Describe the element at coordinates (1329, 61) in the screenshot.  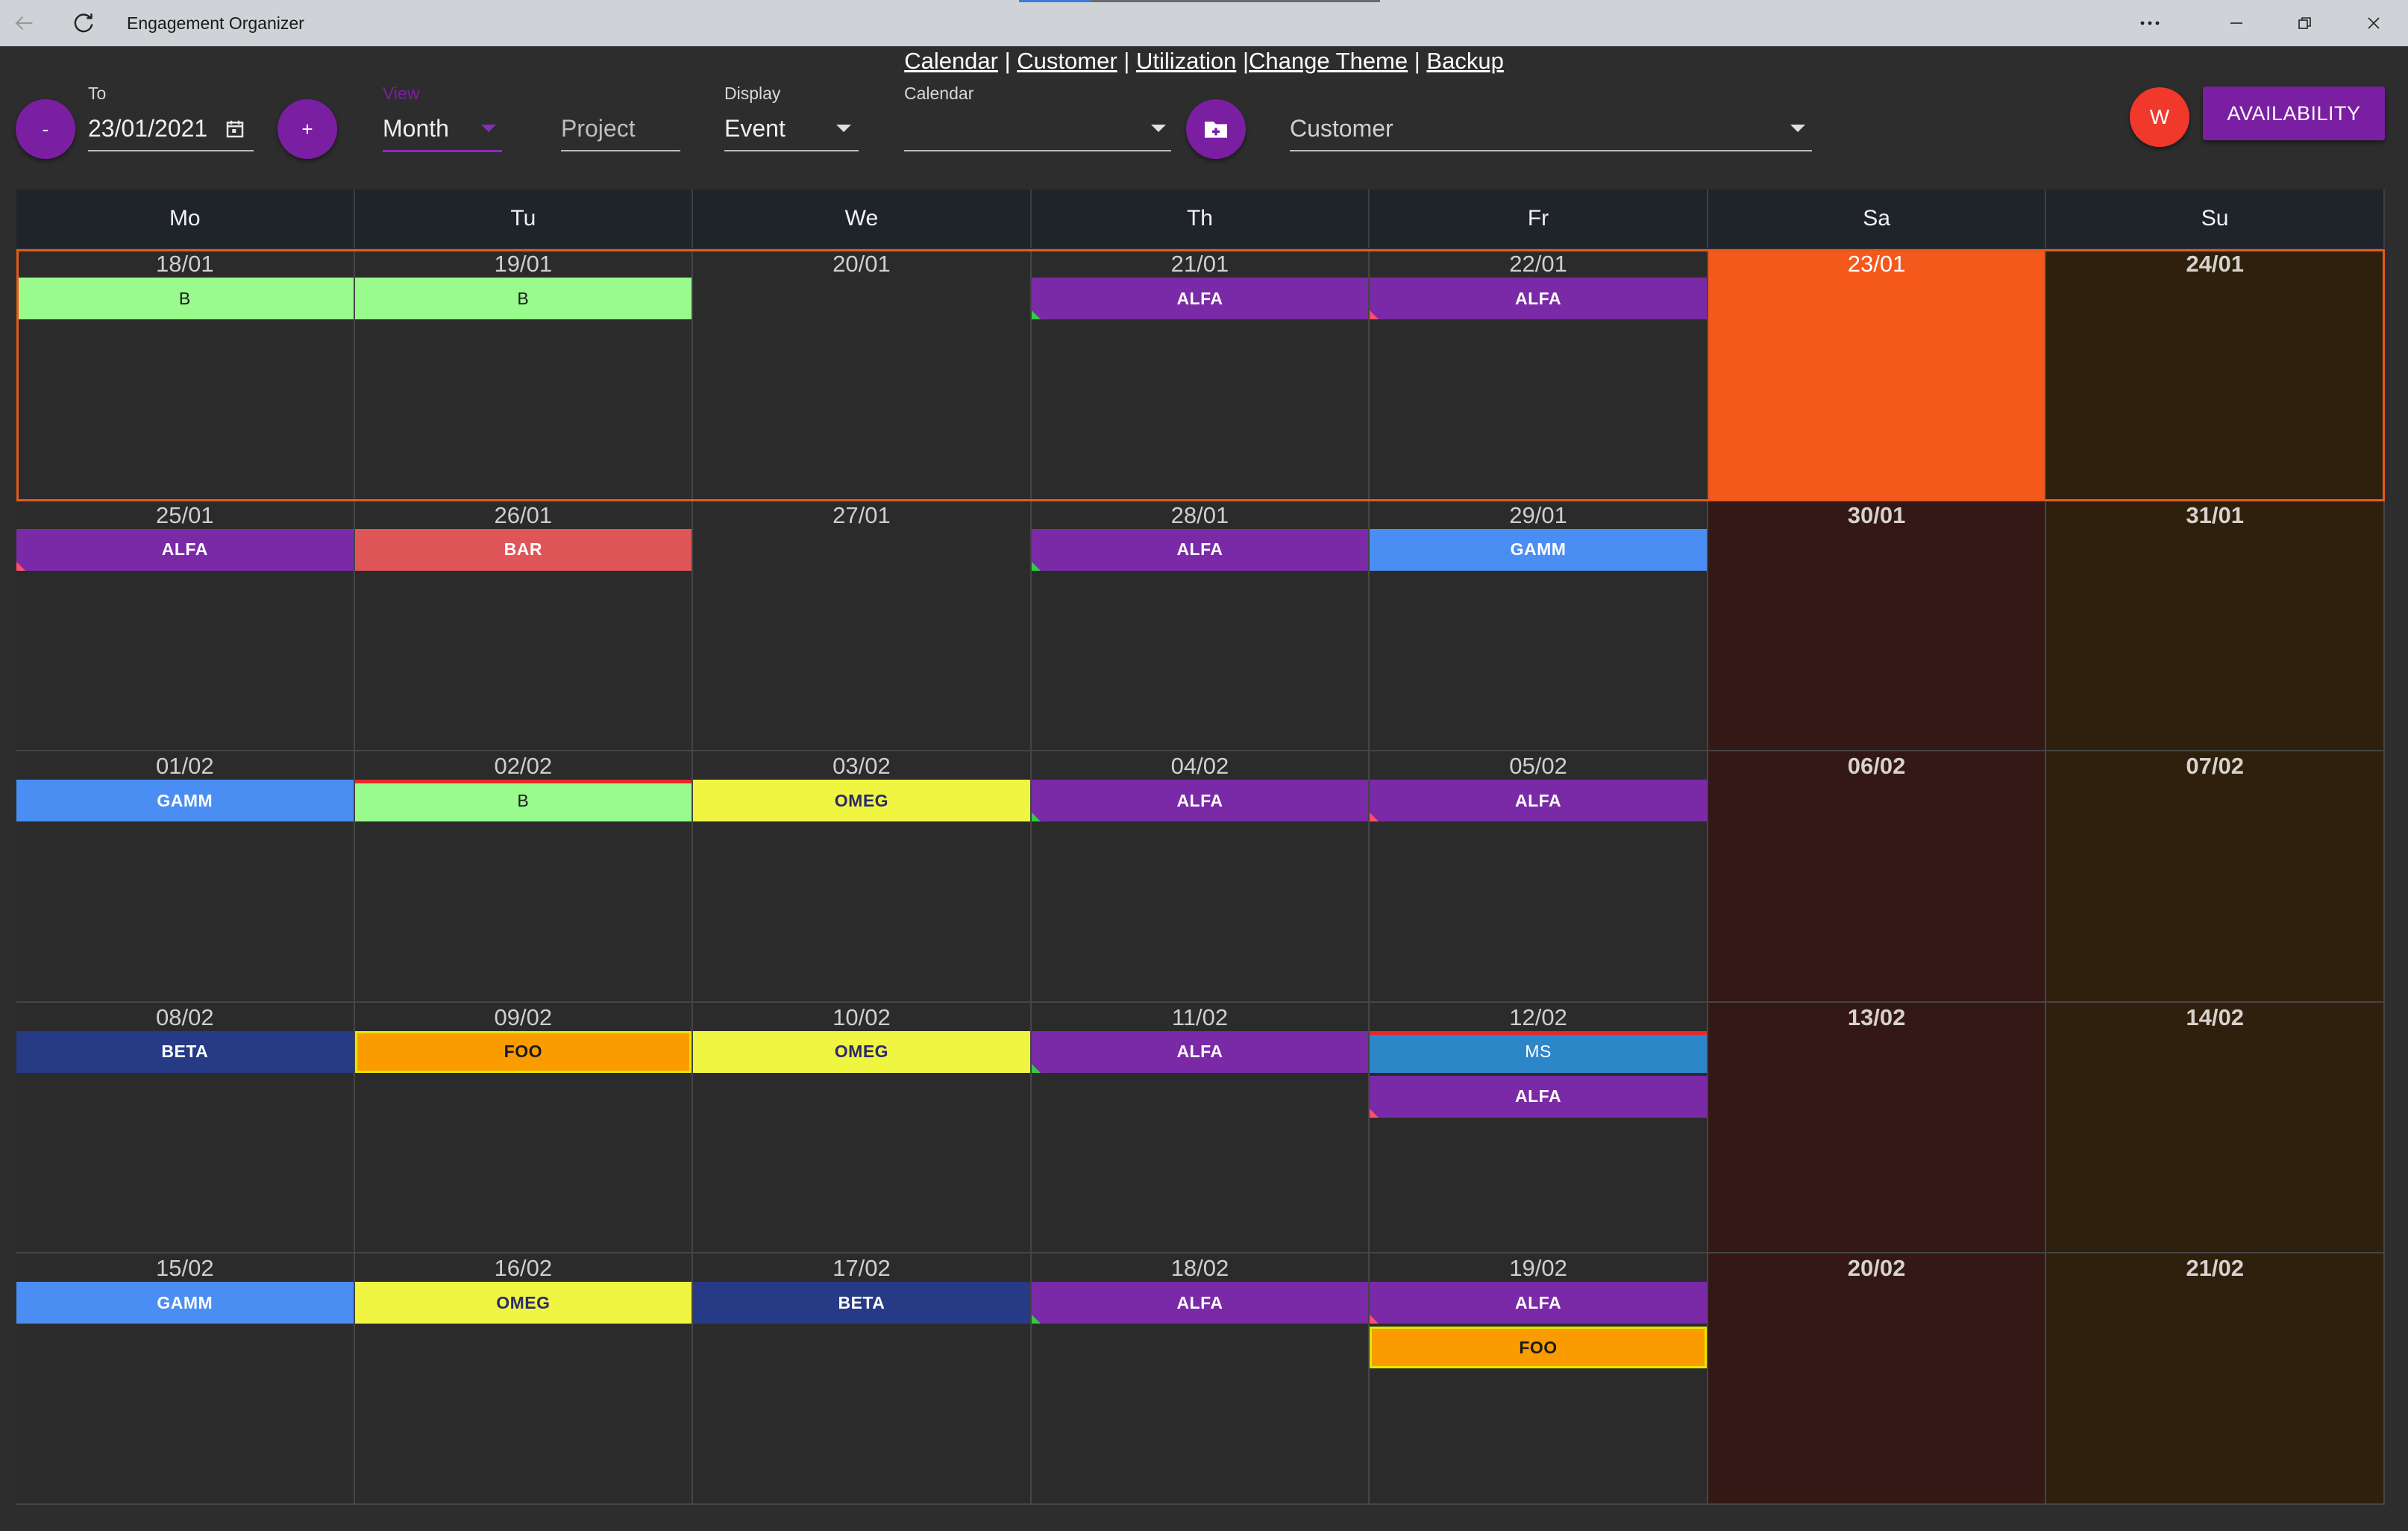
I see `nav-change-theme-link: Change Theme` at that location.